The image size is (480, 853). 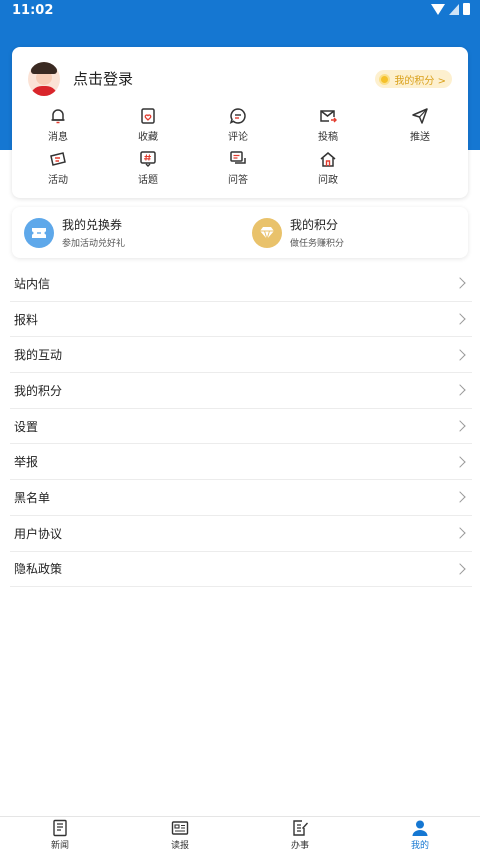 I want to click on tab-newspaper: 读报, so click(x=180, y=835).